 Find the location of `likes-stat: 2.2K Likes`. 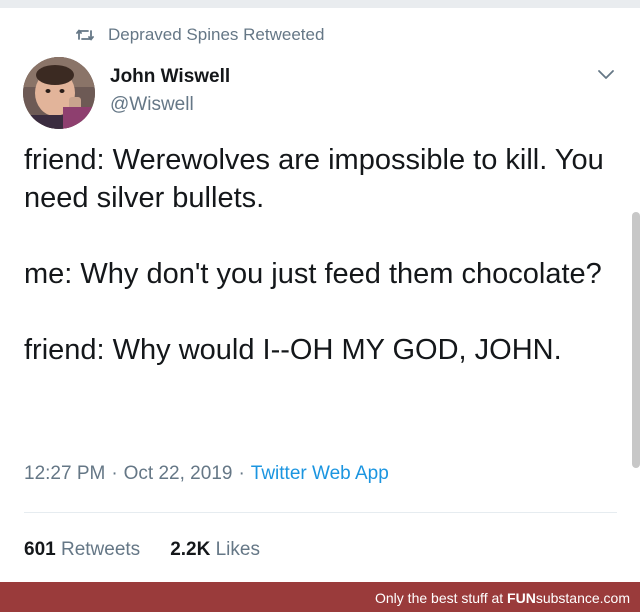

likes-stat: 2.2K Likes is located at coordinates (215, 550).